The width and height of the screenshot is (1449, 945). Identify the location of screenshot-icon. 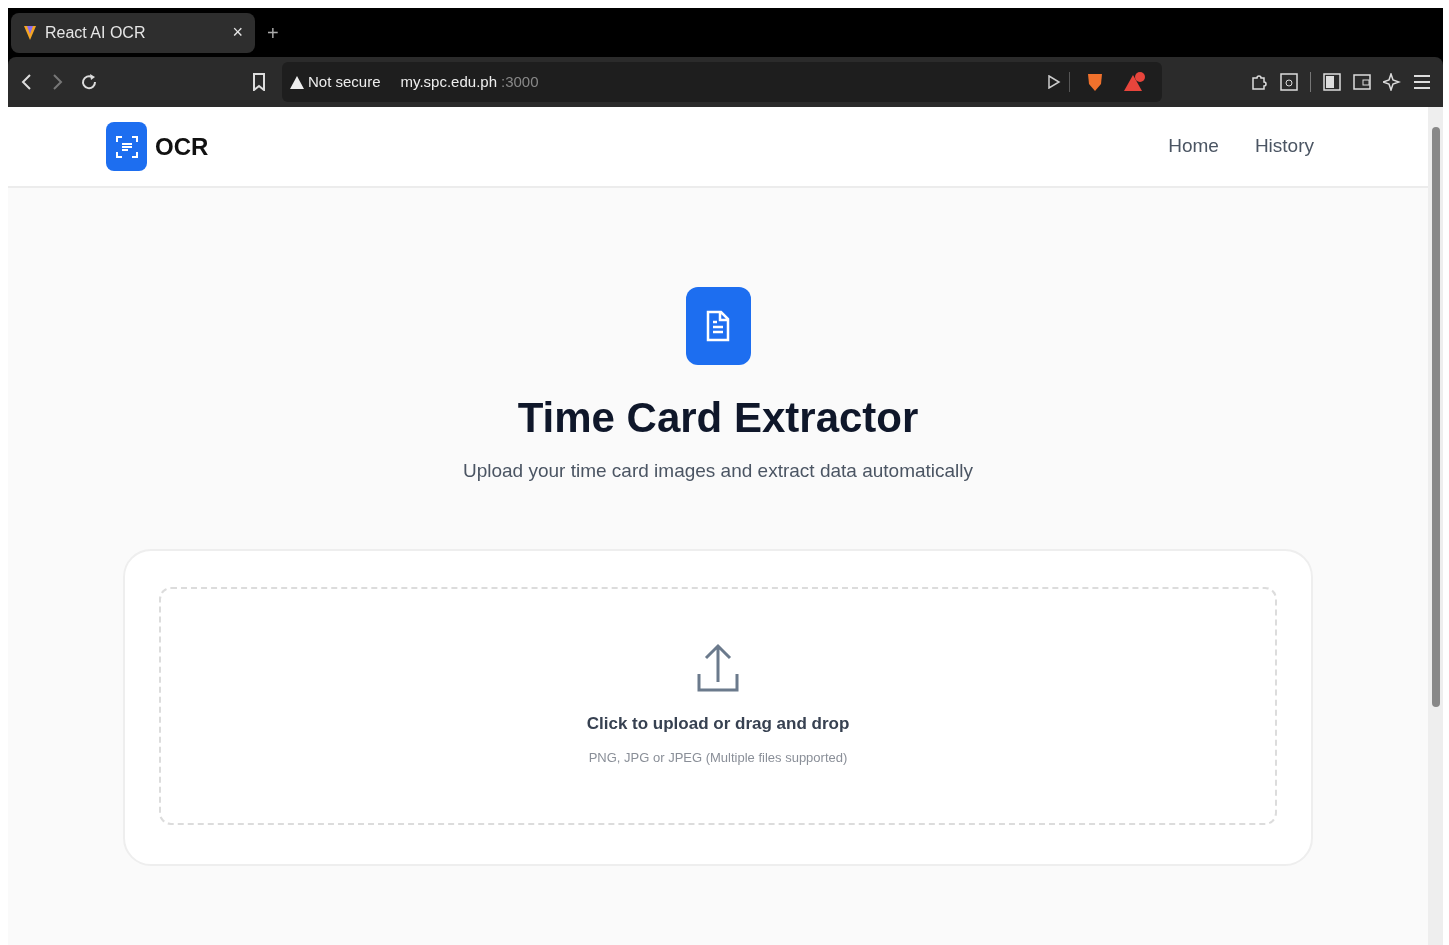
(1289, 82).